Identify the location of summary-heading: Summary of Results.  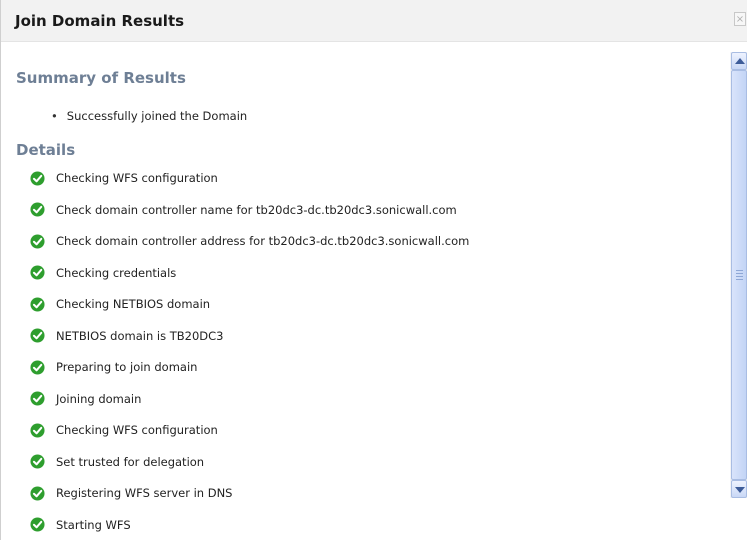
(101, 78).